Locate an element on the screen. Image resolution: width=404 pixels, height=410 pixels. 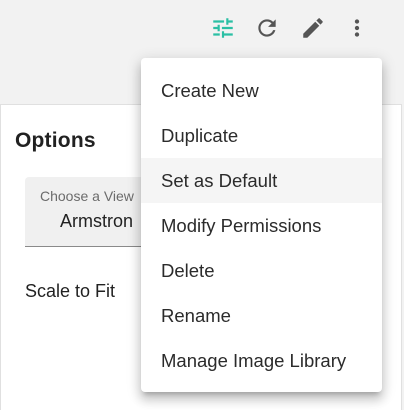
panel-title: Options is located at coordinates (55, 140).